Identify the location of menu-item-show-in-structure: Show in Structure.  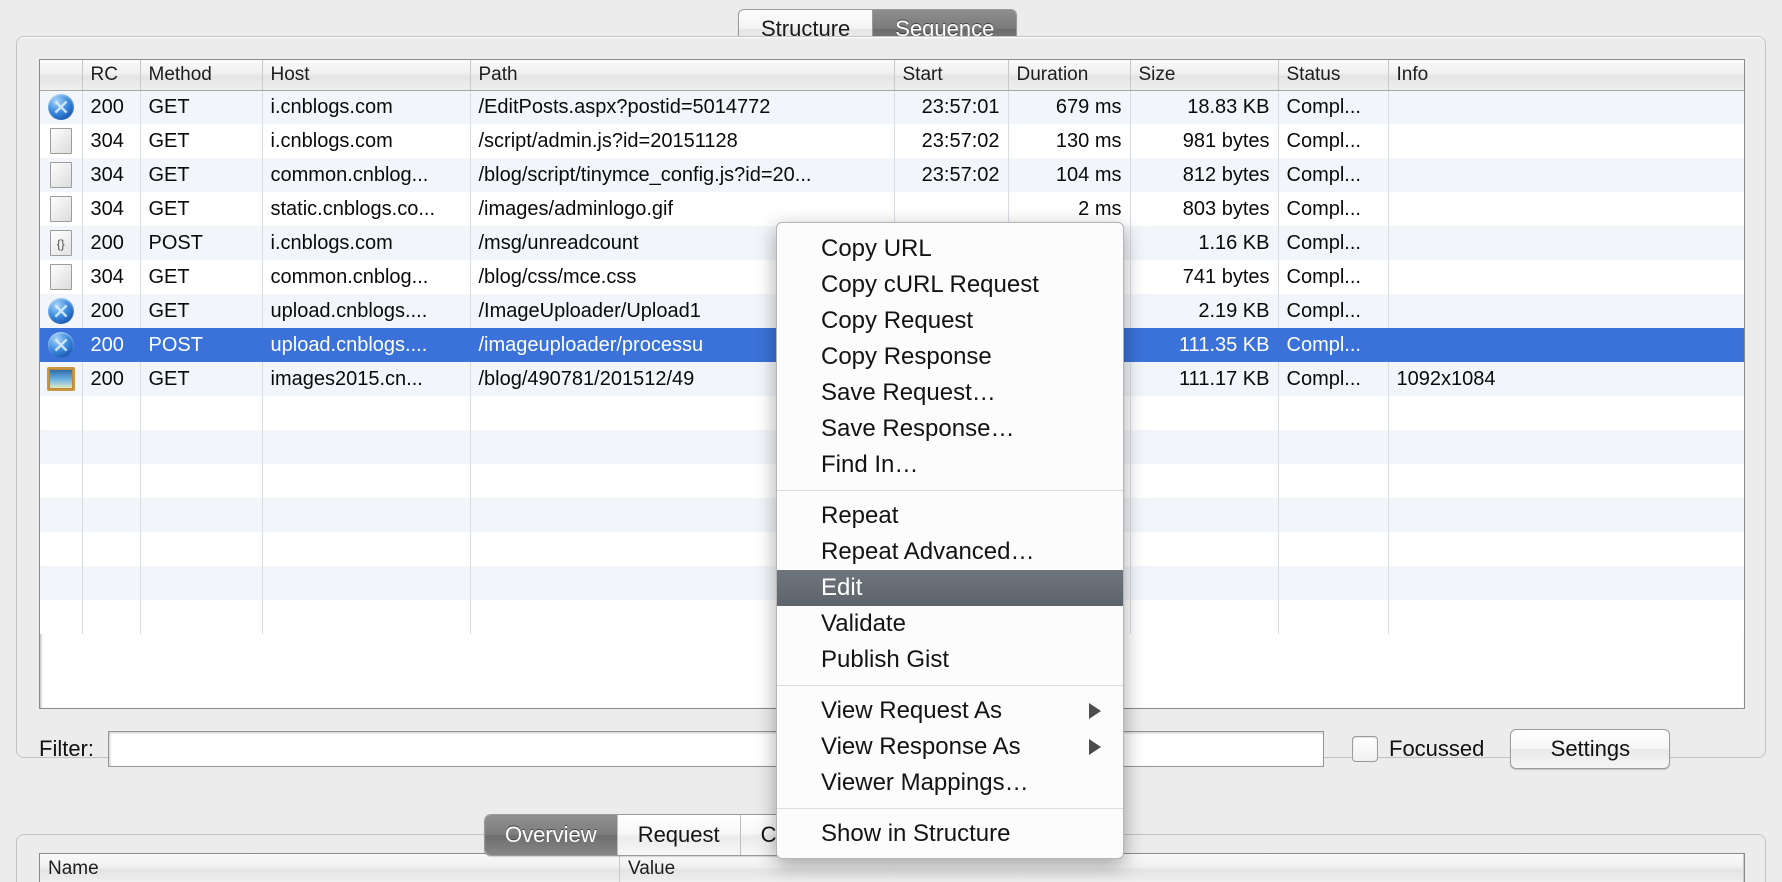
(950, 834).